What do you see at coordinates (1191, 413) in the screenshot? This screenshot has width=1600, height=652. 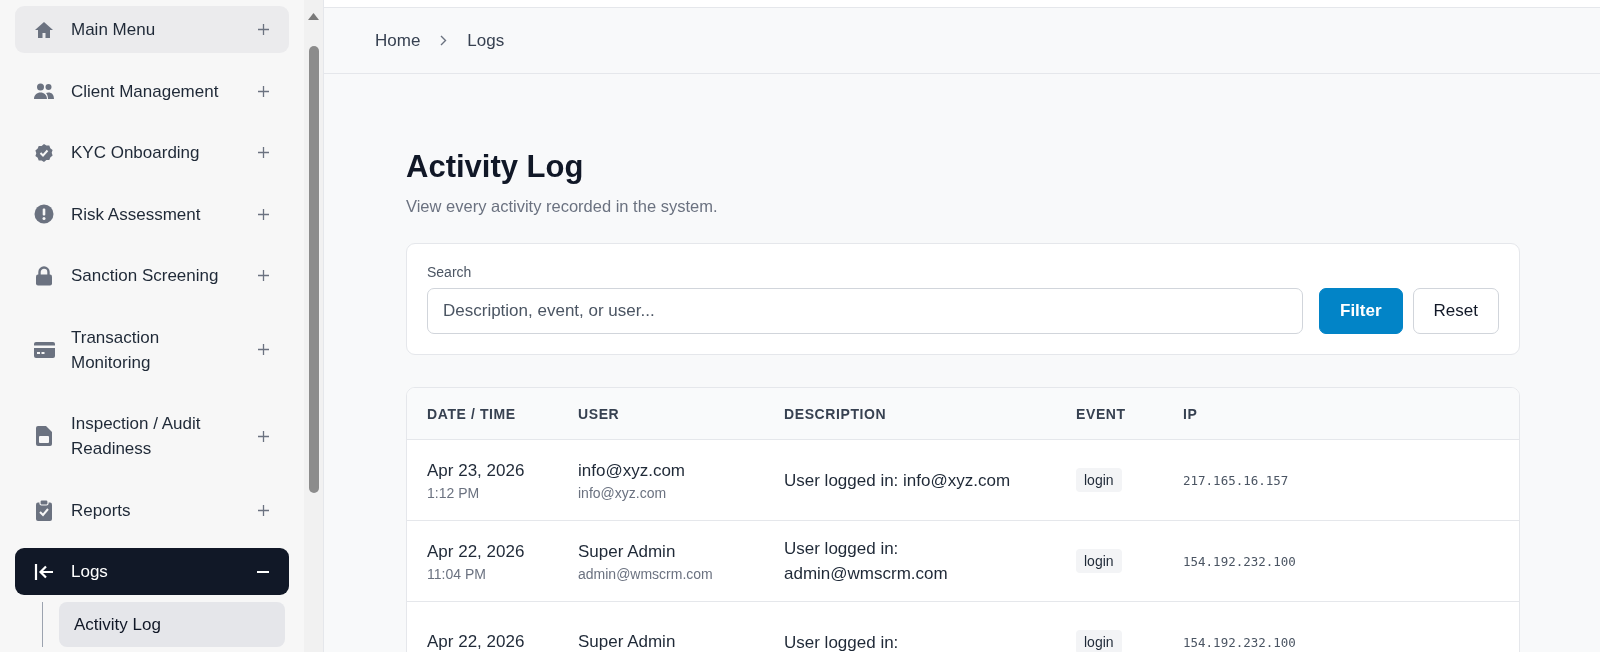 I see `column-header: IP` at bounding box center [1191, 413].